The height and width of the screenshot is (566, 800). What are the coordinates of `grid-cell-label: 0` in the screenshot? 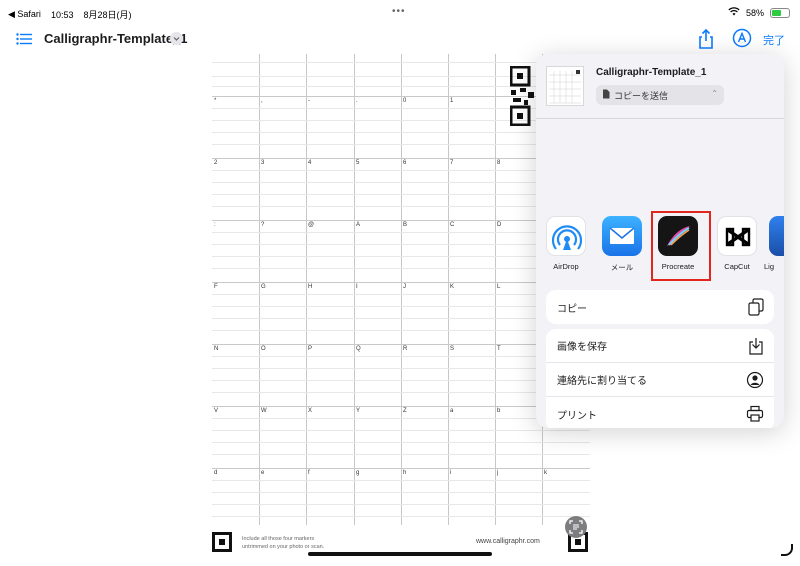 It's located at (405, 101).